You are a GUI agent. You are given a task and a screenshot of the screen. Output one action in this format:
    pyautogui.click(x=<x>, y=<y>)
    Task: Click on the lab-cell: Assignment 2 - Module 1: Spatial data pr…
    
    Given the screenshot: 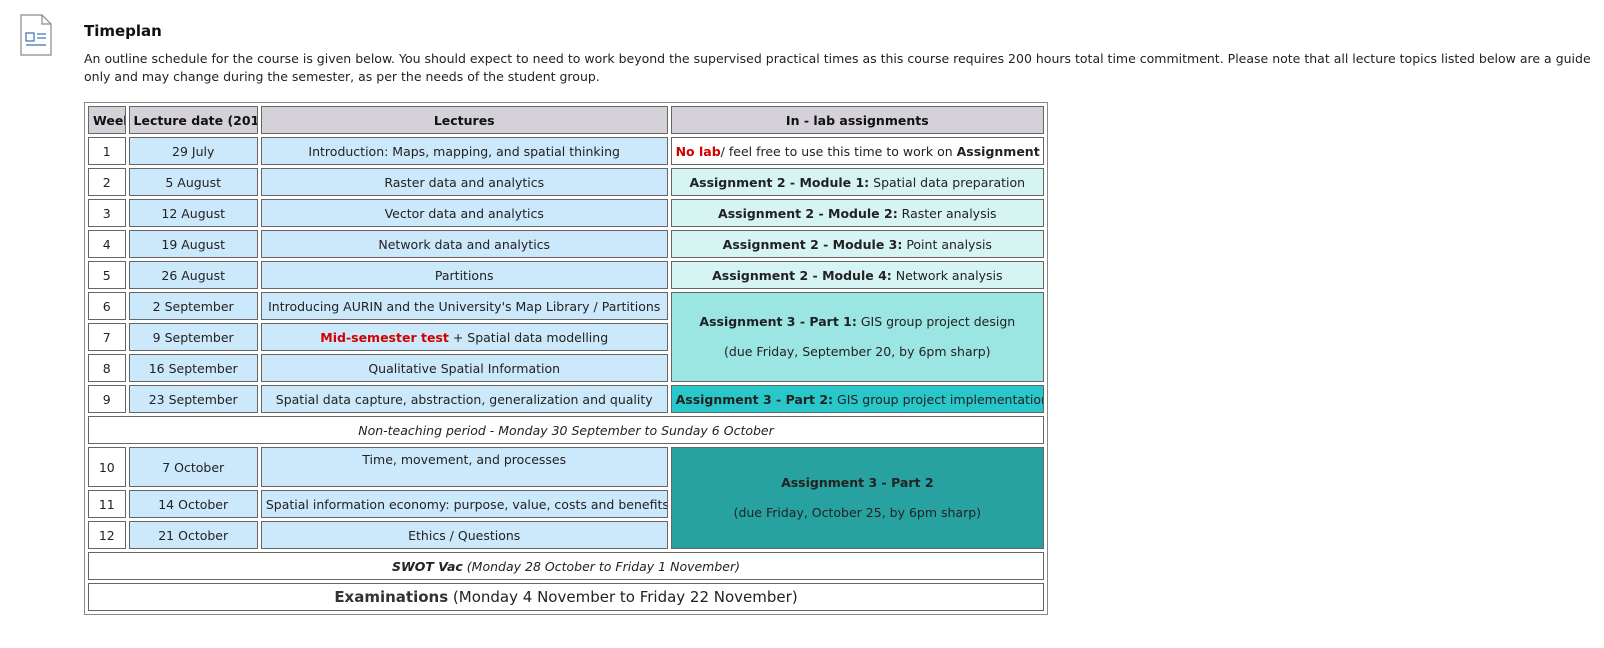 What is the action you would take?
    pyautogui.click(x=857, y=182)
    